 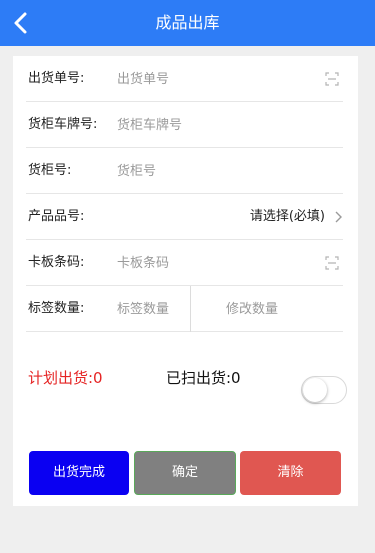 I want to click on chevron-right-icon, so click(x=338, y=217).